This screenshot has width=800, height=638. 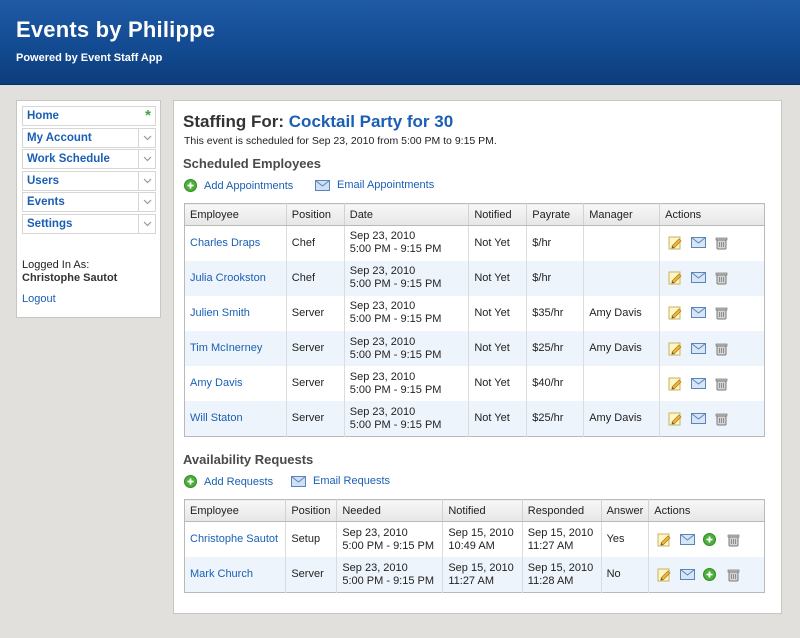 I want to click on employee-link: Julien Smith, so click(x=220, y=313).